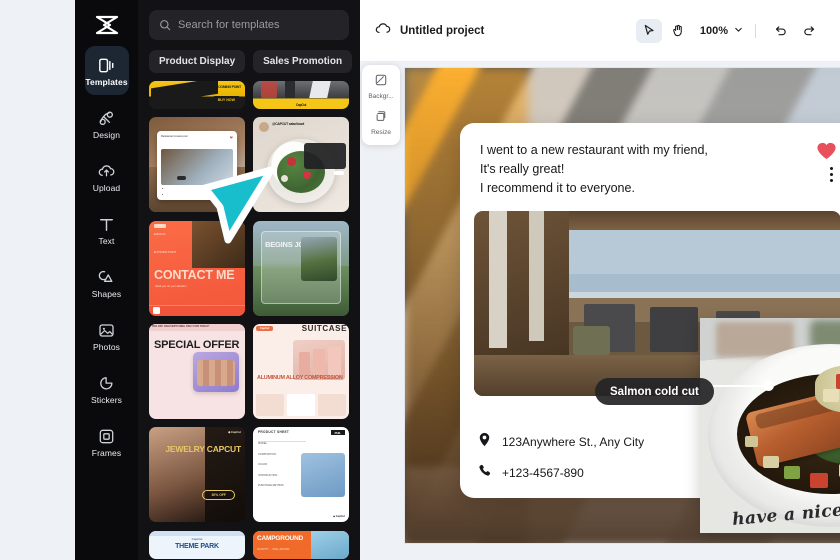 Image resolution: width=840 pixels, height=560 pixels. I want to click on template-title: @CAPCUT salad bowl, so click(288, 124).